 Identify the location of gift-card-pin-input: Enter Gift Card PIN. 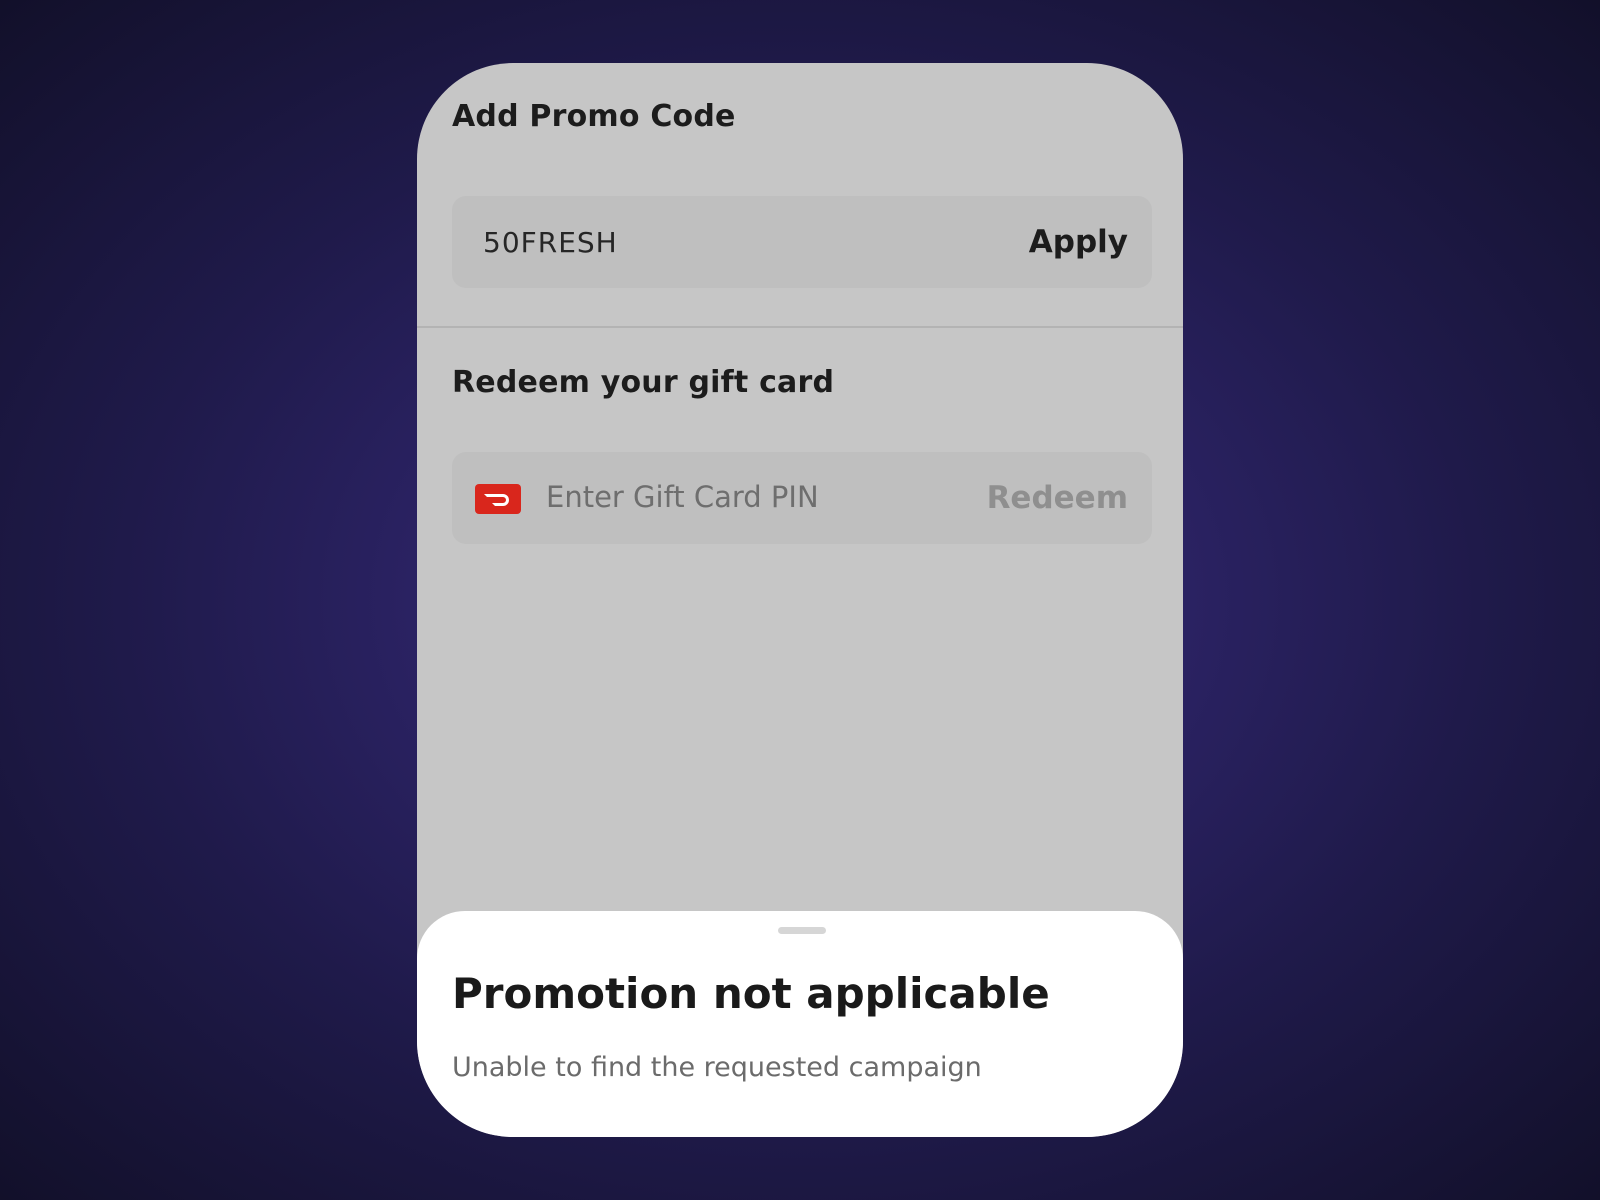
(682, 497).